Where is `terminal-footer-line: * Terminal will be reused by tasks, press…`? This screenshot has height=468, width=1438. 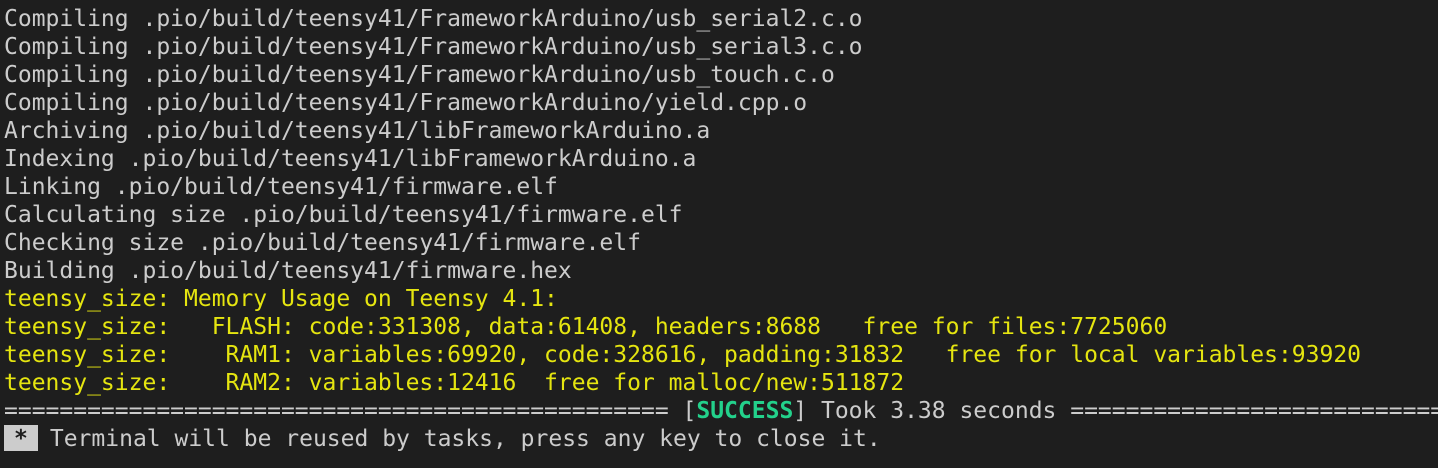 terminal-footer-line: * Terminal will be reused by tasks, press… is located at coordinates (721, 439).